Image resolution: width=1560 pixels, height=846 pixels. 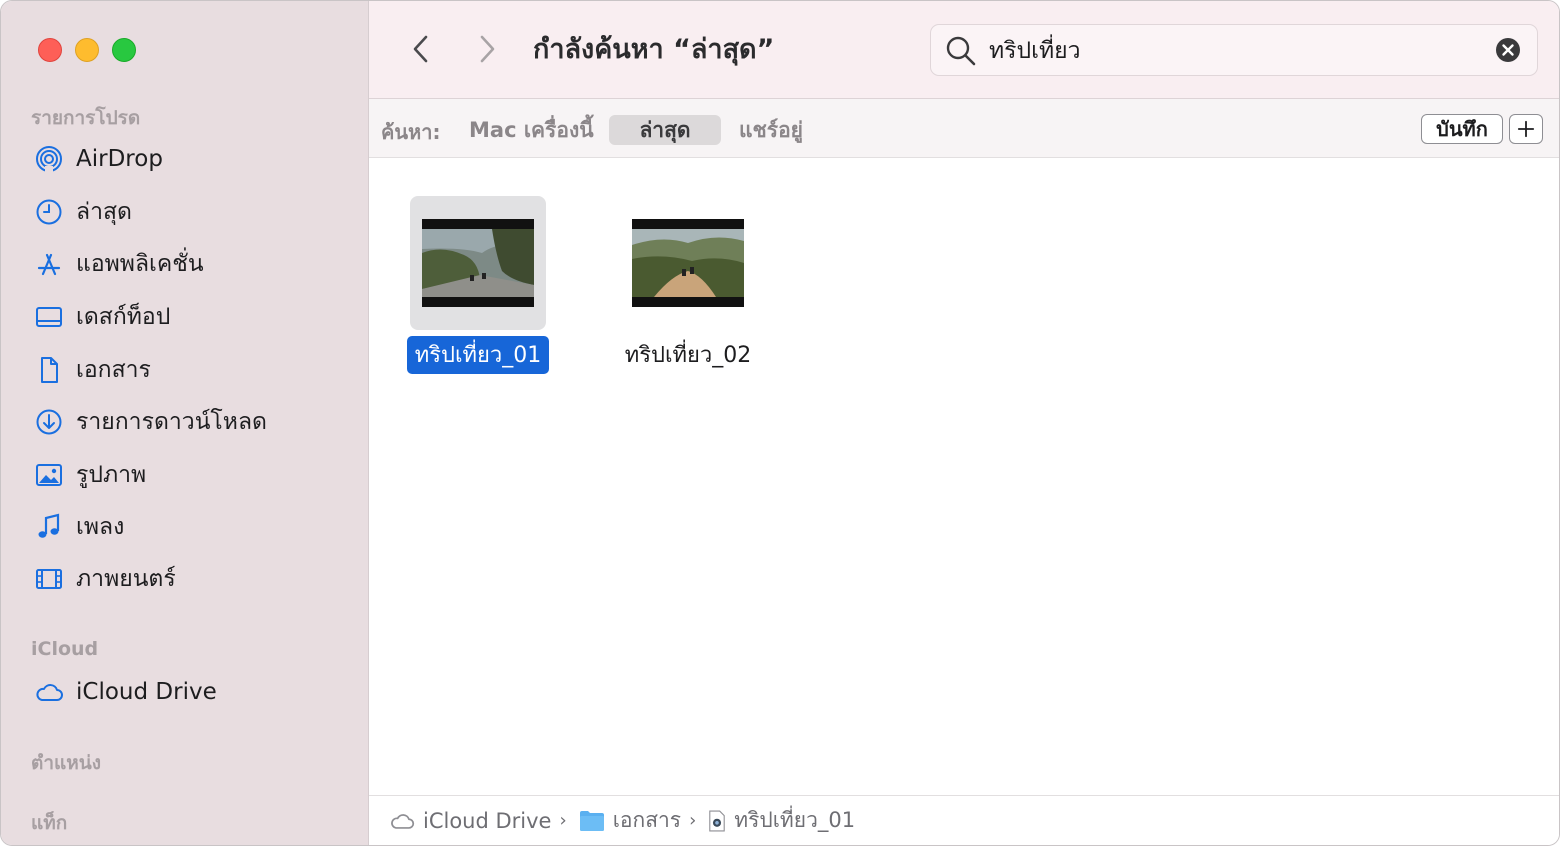 I want to click on search-icon, so click(x=961, y=51).